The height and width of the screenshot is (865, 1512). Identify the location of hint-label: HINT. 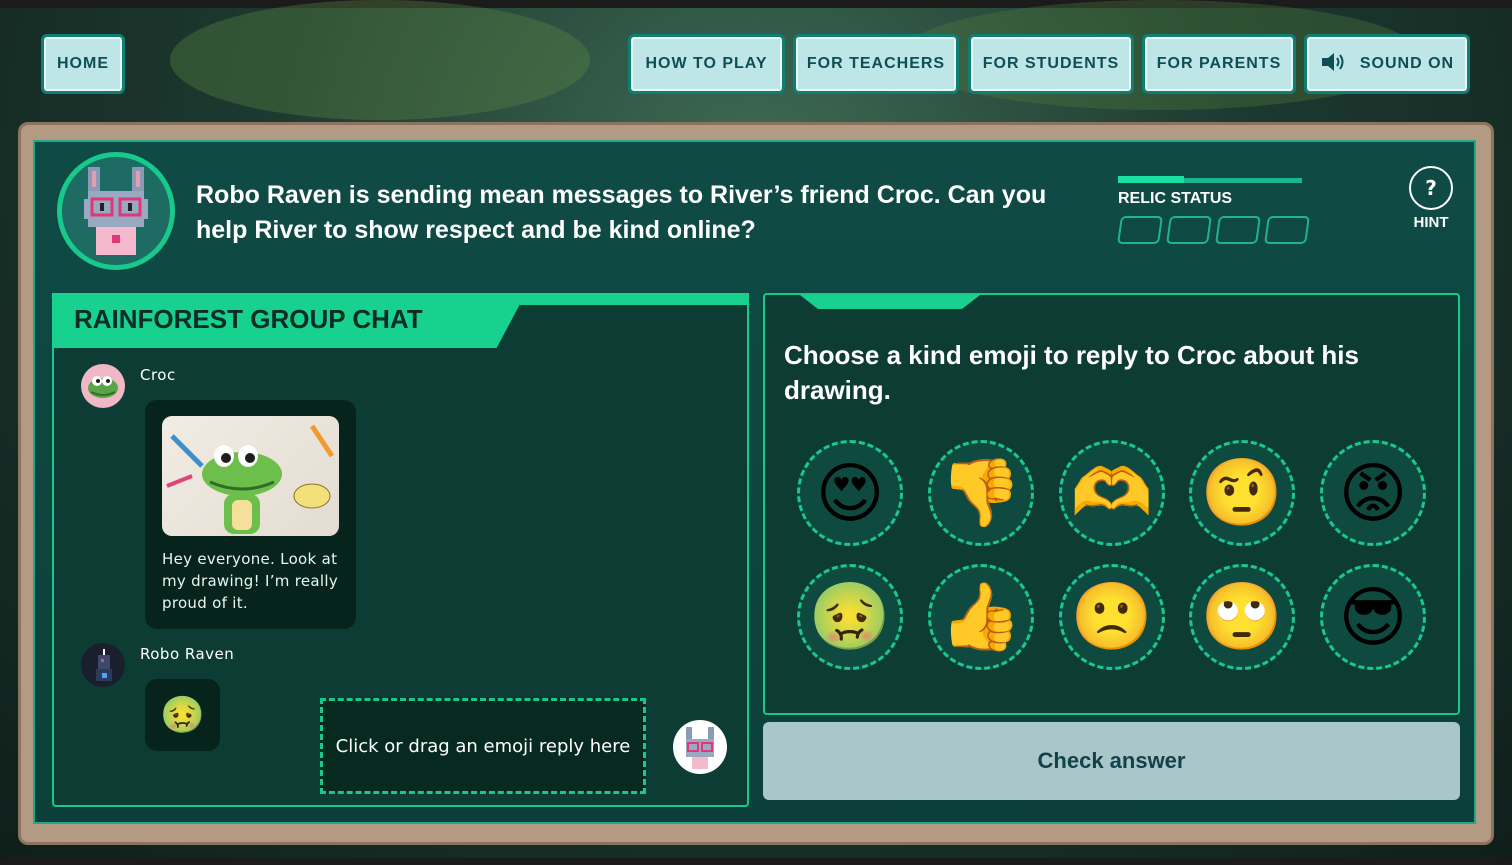
(1431, 222).